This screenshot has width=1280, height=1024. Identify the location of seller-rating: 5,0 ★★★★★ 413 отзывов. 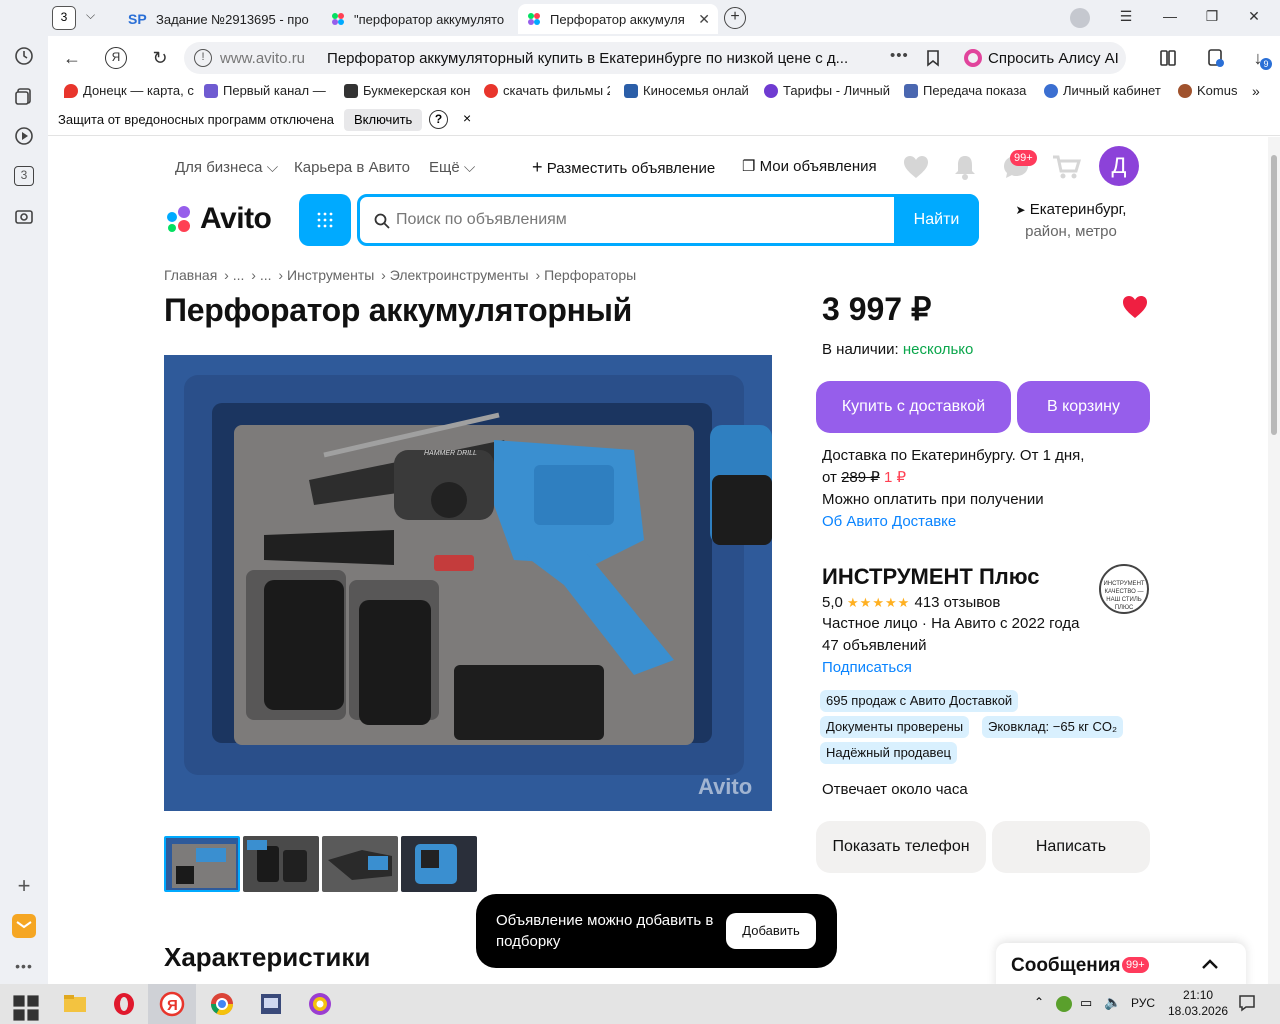
(911, 602).